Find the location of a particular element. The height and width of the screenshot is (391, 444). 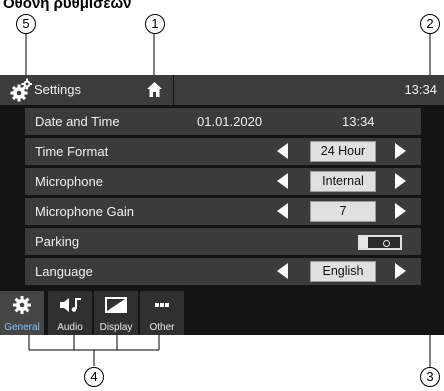

microphone-value: Internal is located at coordinates (343, 181).